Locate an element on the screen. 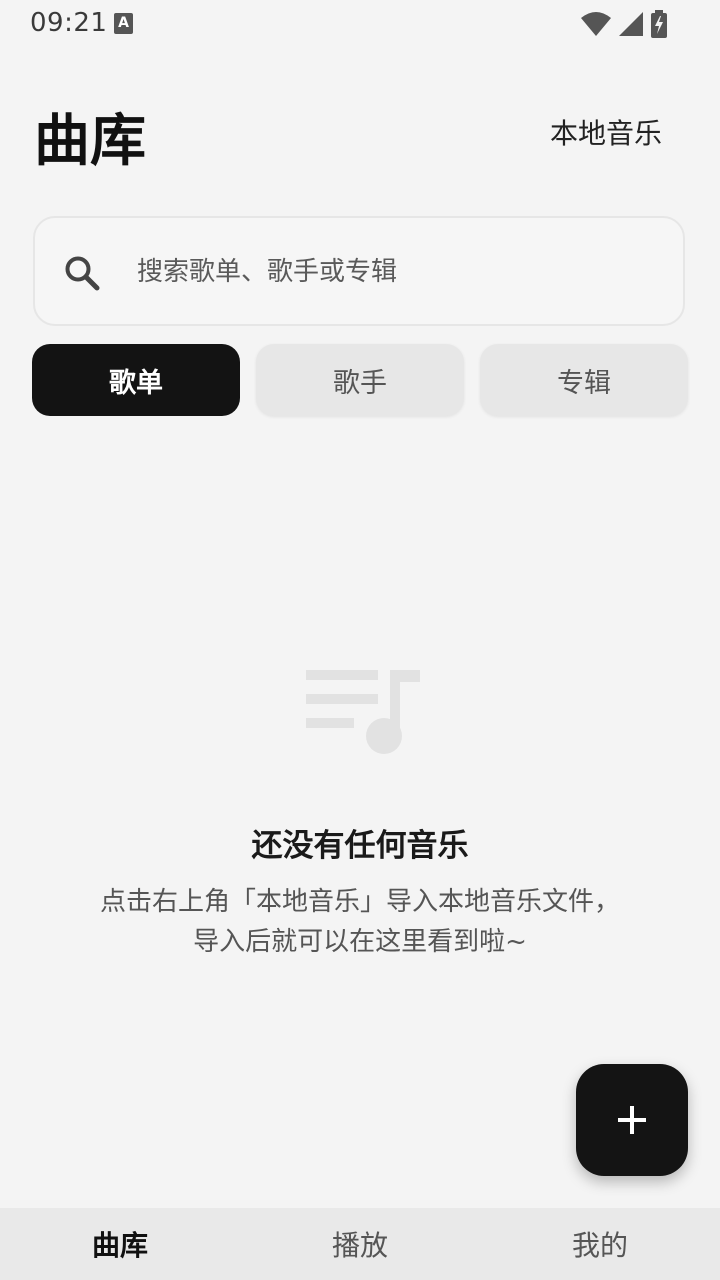 The image size is (720, 1280). bottom-nav: 曲库 播放 我的 is located at coordinates (360, 1244).